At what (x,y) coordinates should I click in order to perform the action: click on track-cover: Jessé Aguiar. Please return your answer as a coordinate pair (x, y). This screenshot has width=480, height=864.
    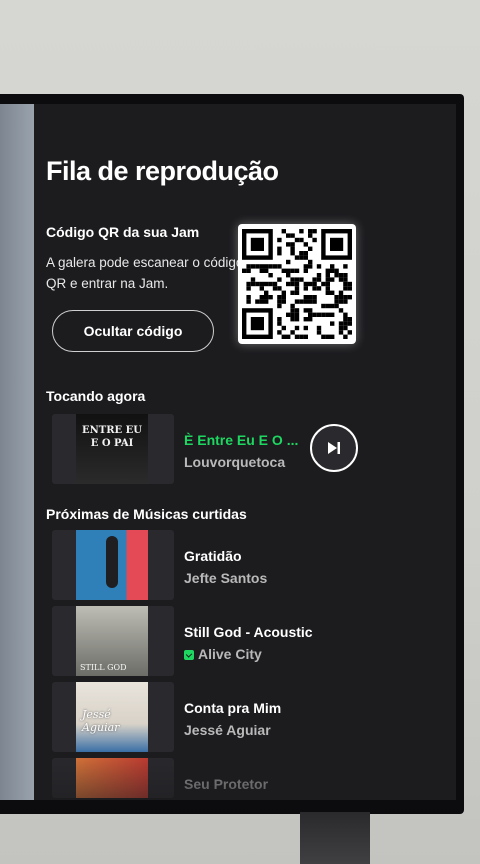
    Looking at the image, I should click on (113, 717).